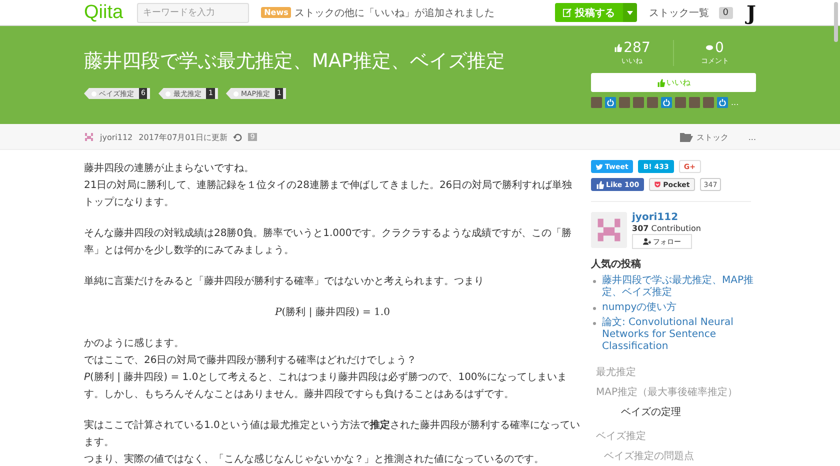 The height and width of the screenshot is (466, 840). Describe the element at coordinates (715, 48) in the screenshot. I see `comment-count: 0` at that location.